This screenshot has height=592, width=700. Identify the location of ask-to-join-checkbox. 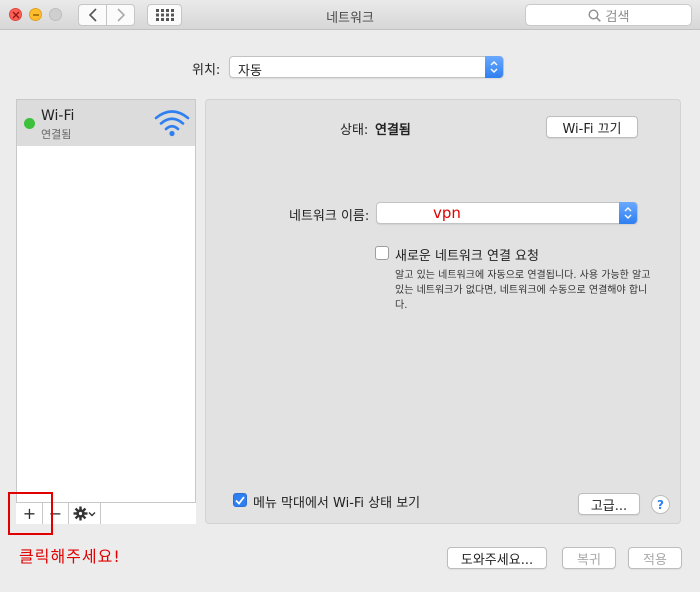
(382, 253).